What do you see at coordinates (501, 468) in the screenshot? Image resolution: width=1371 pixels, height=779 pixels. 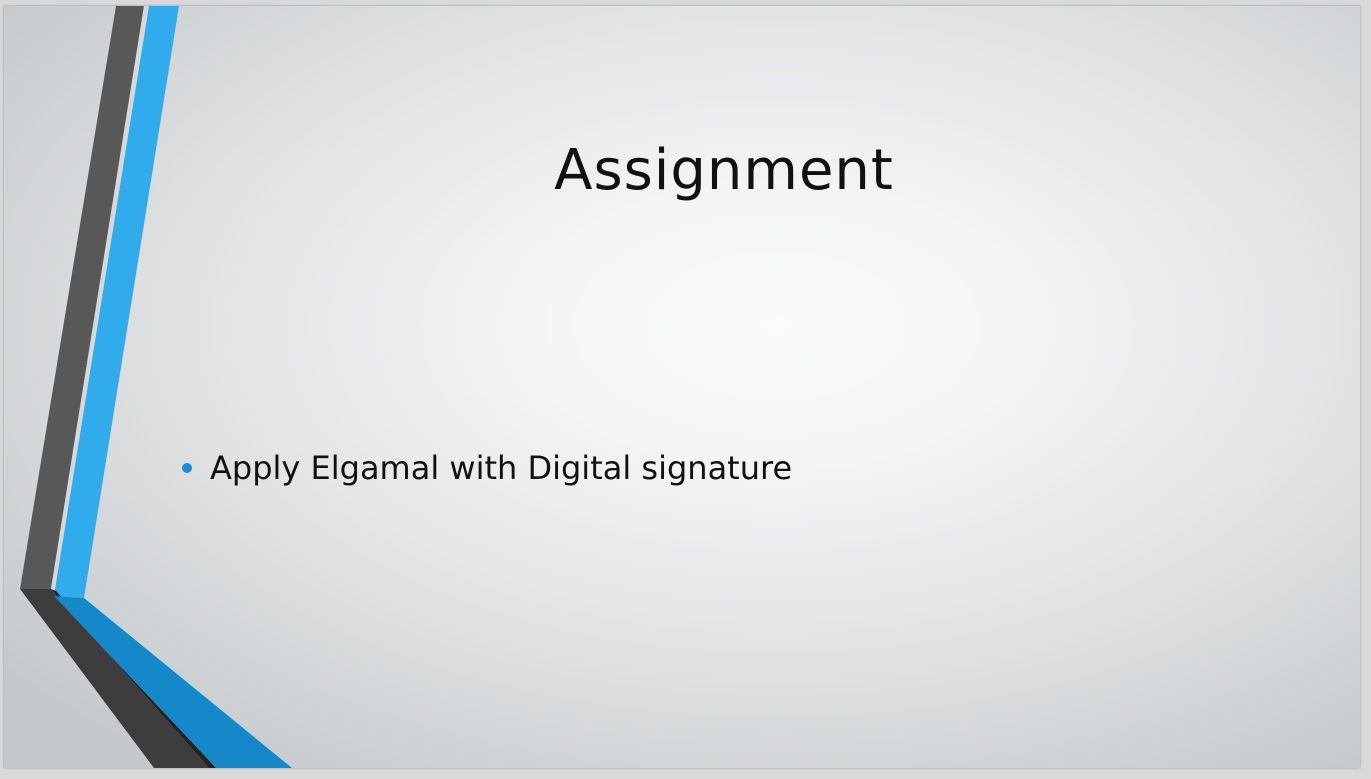 I see `bullet-text: Apply Elgamal with Digital signature` at bounding box center [501, 468].